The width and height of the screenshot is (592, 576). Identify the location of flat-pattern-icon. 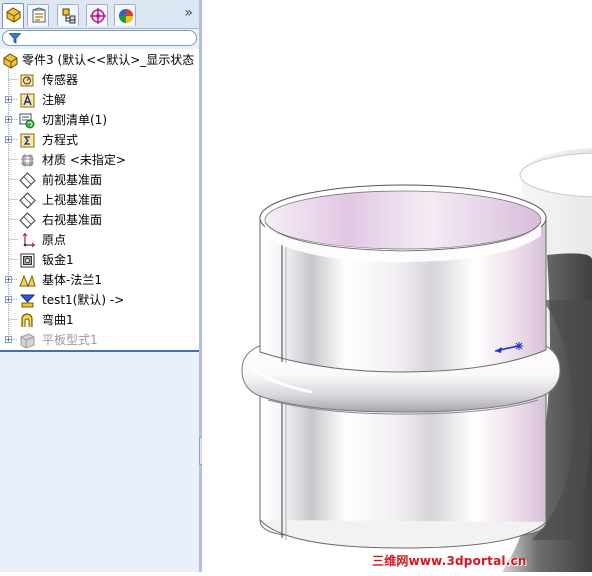
(27, 340).